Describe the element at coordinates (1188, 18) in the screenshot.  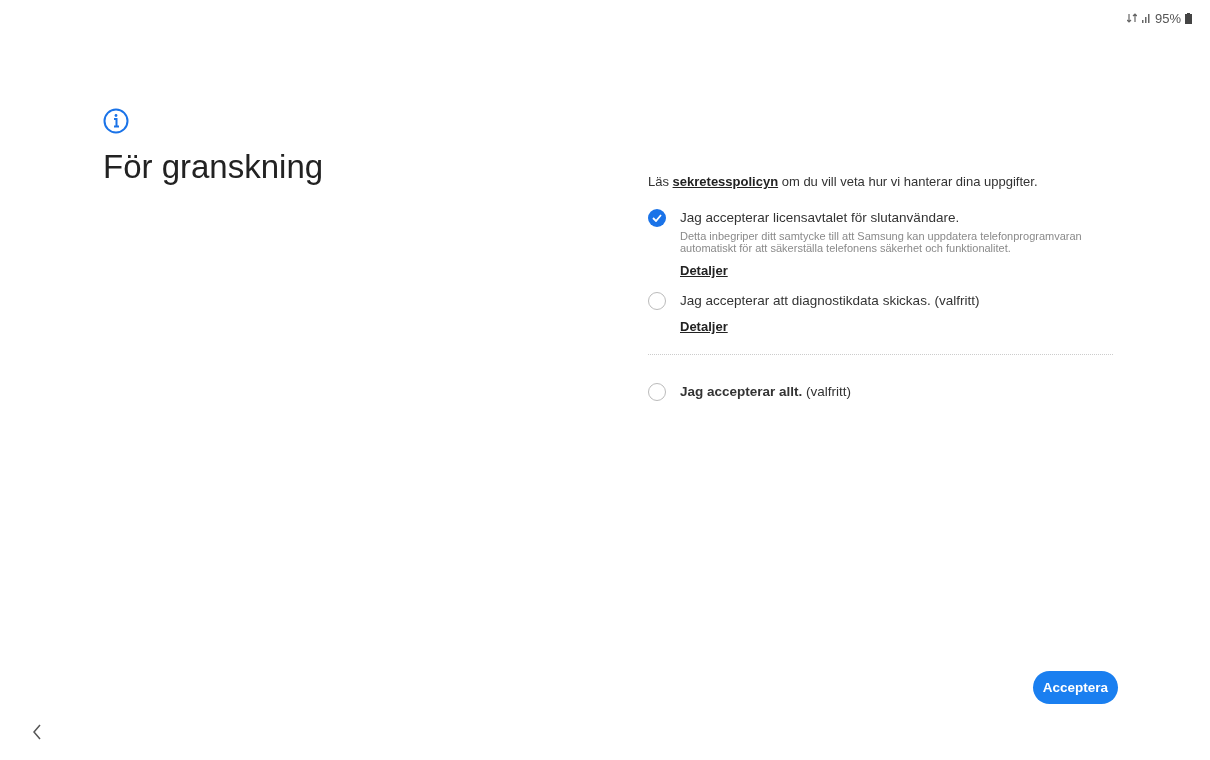
I see `battery-icon` at that location.